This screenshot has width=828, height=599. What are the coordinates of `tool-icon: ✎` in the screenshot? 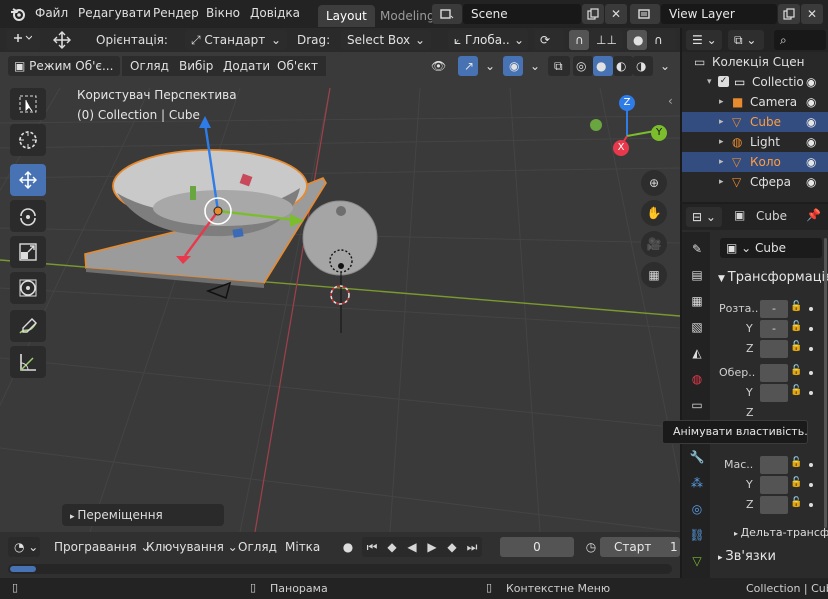 It's located at (697, 249).